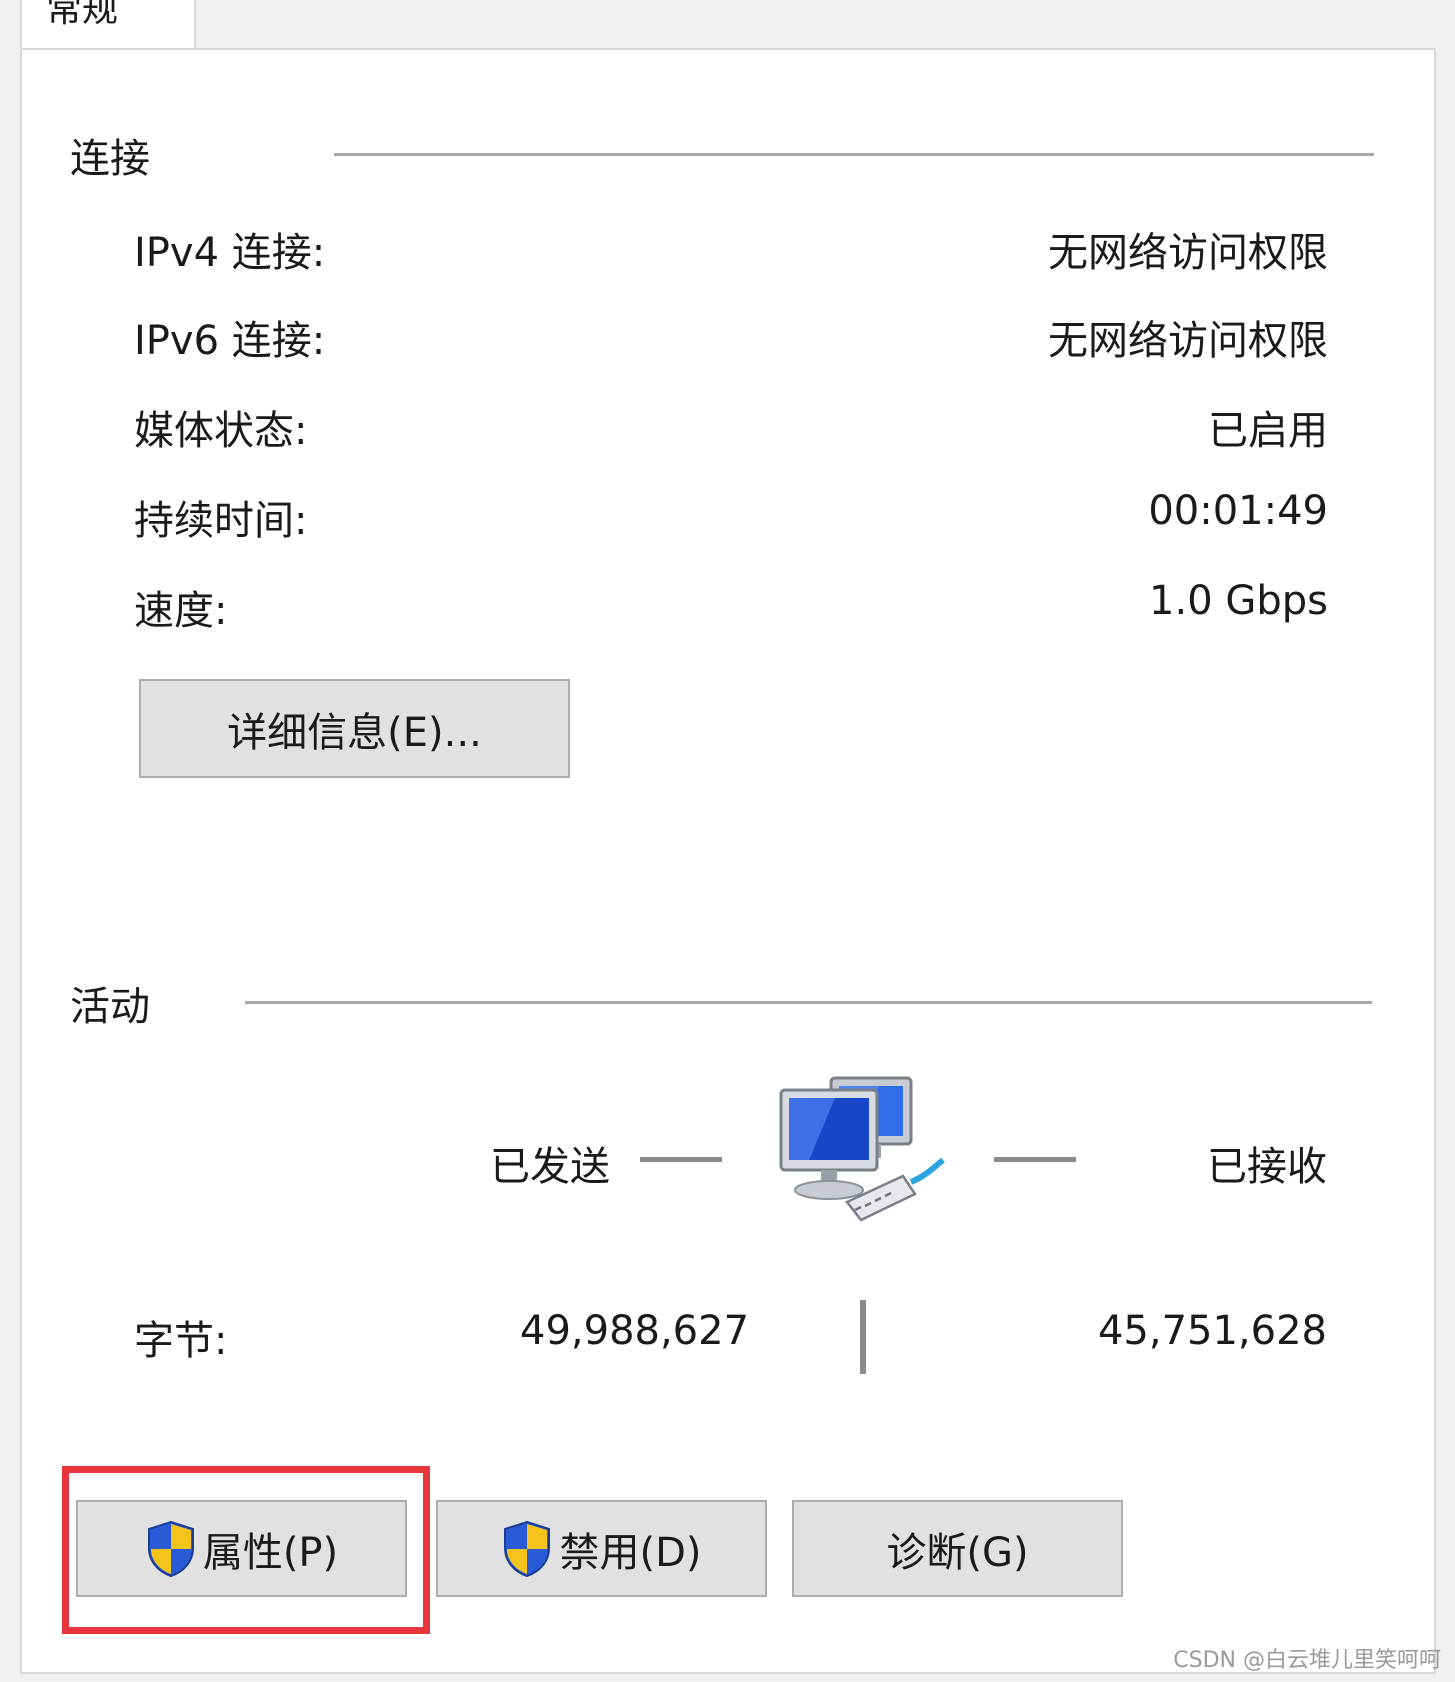  I want to click on network-computers-icon, so click(860, 1155).